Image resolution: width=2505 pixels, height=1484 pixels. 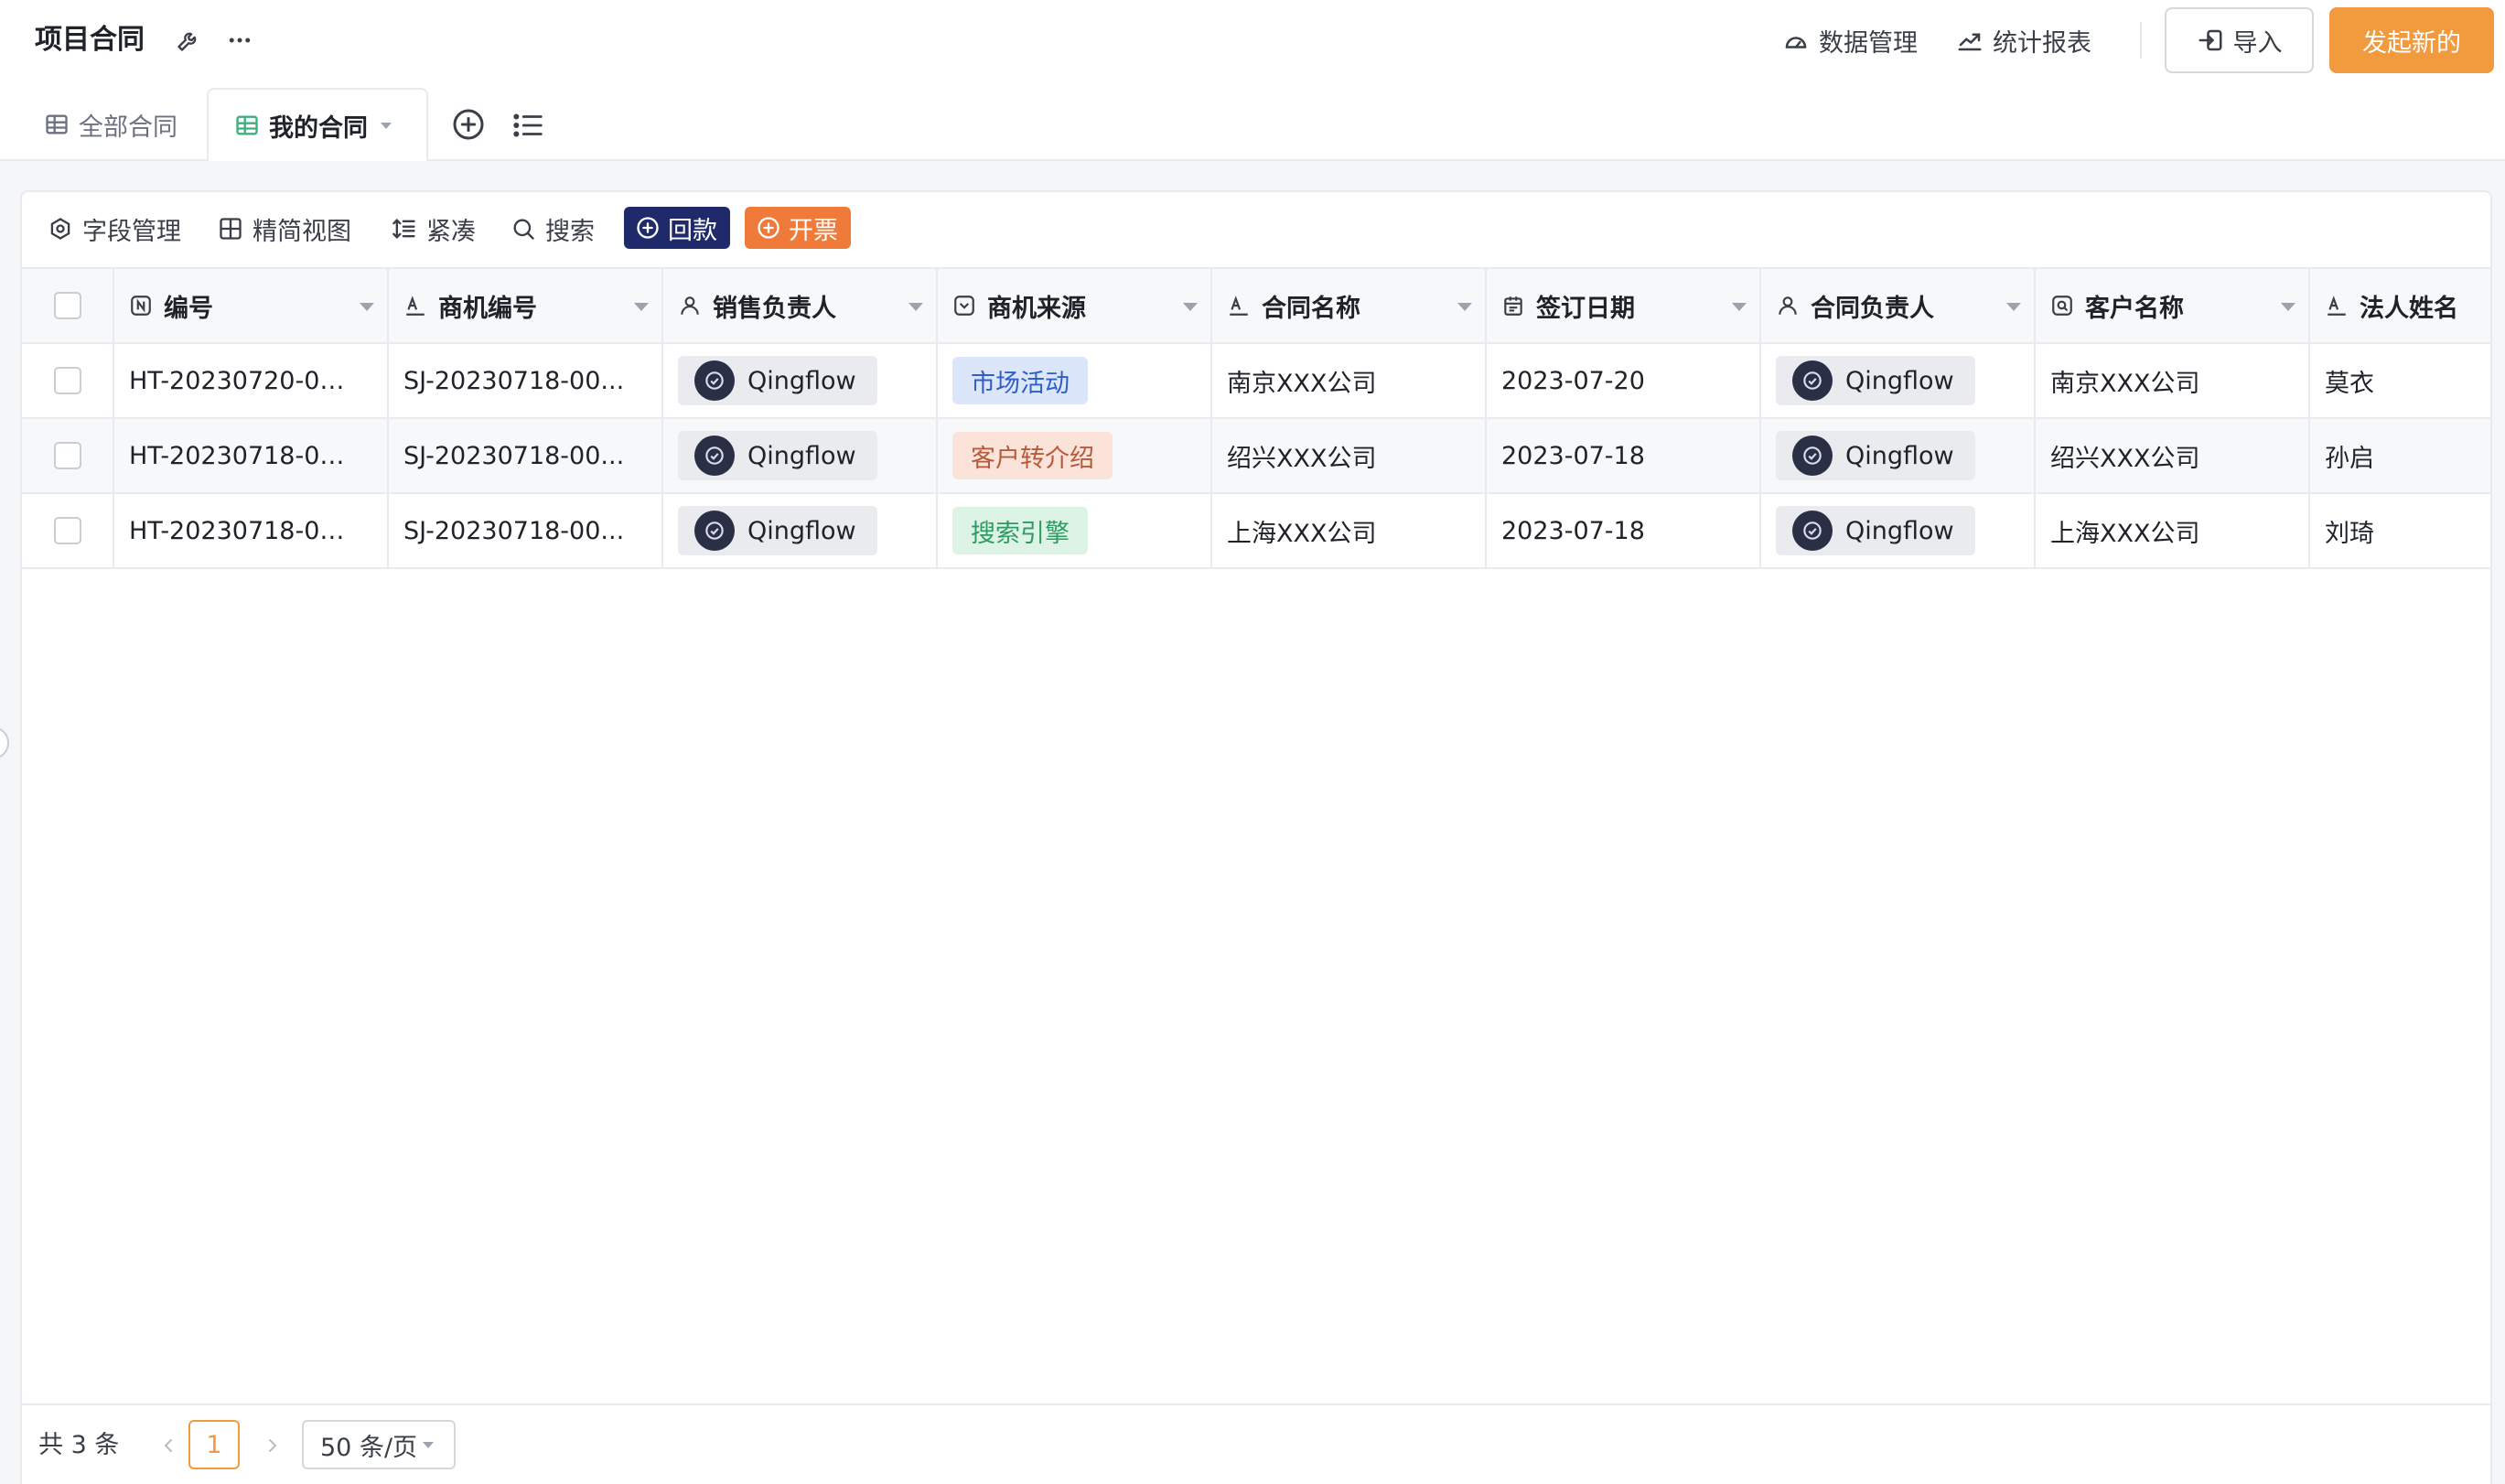 I want to click on simple-view-label: 精简视图, so click(x=302, y=231).